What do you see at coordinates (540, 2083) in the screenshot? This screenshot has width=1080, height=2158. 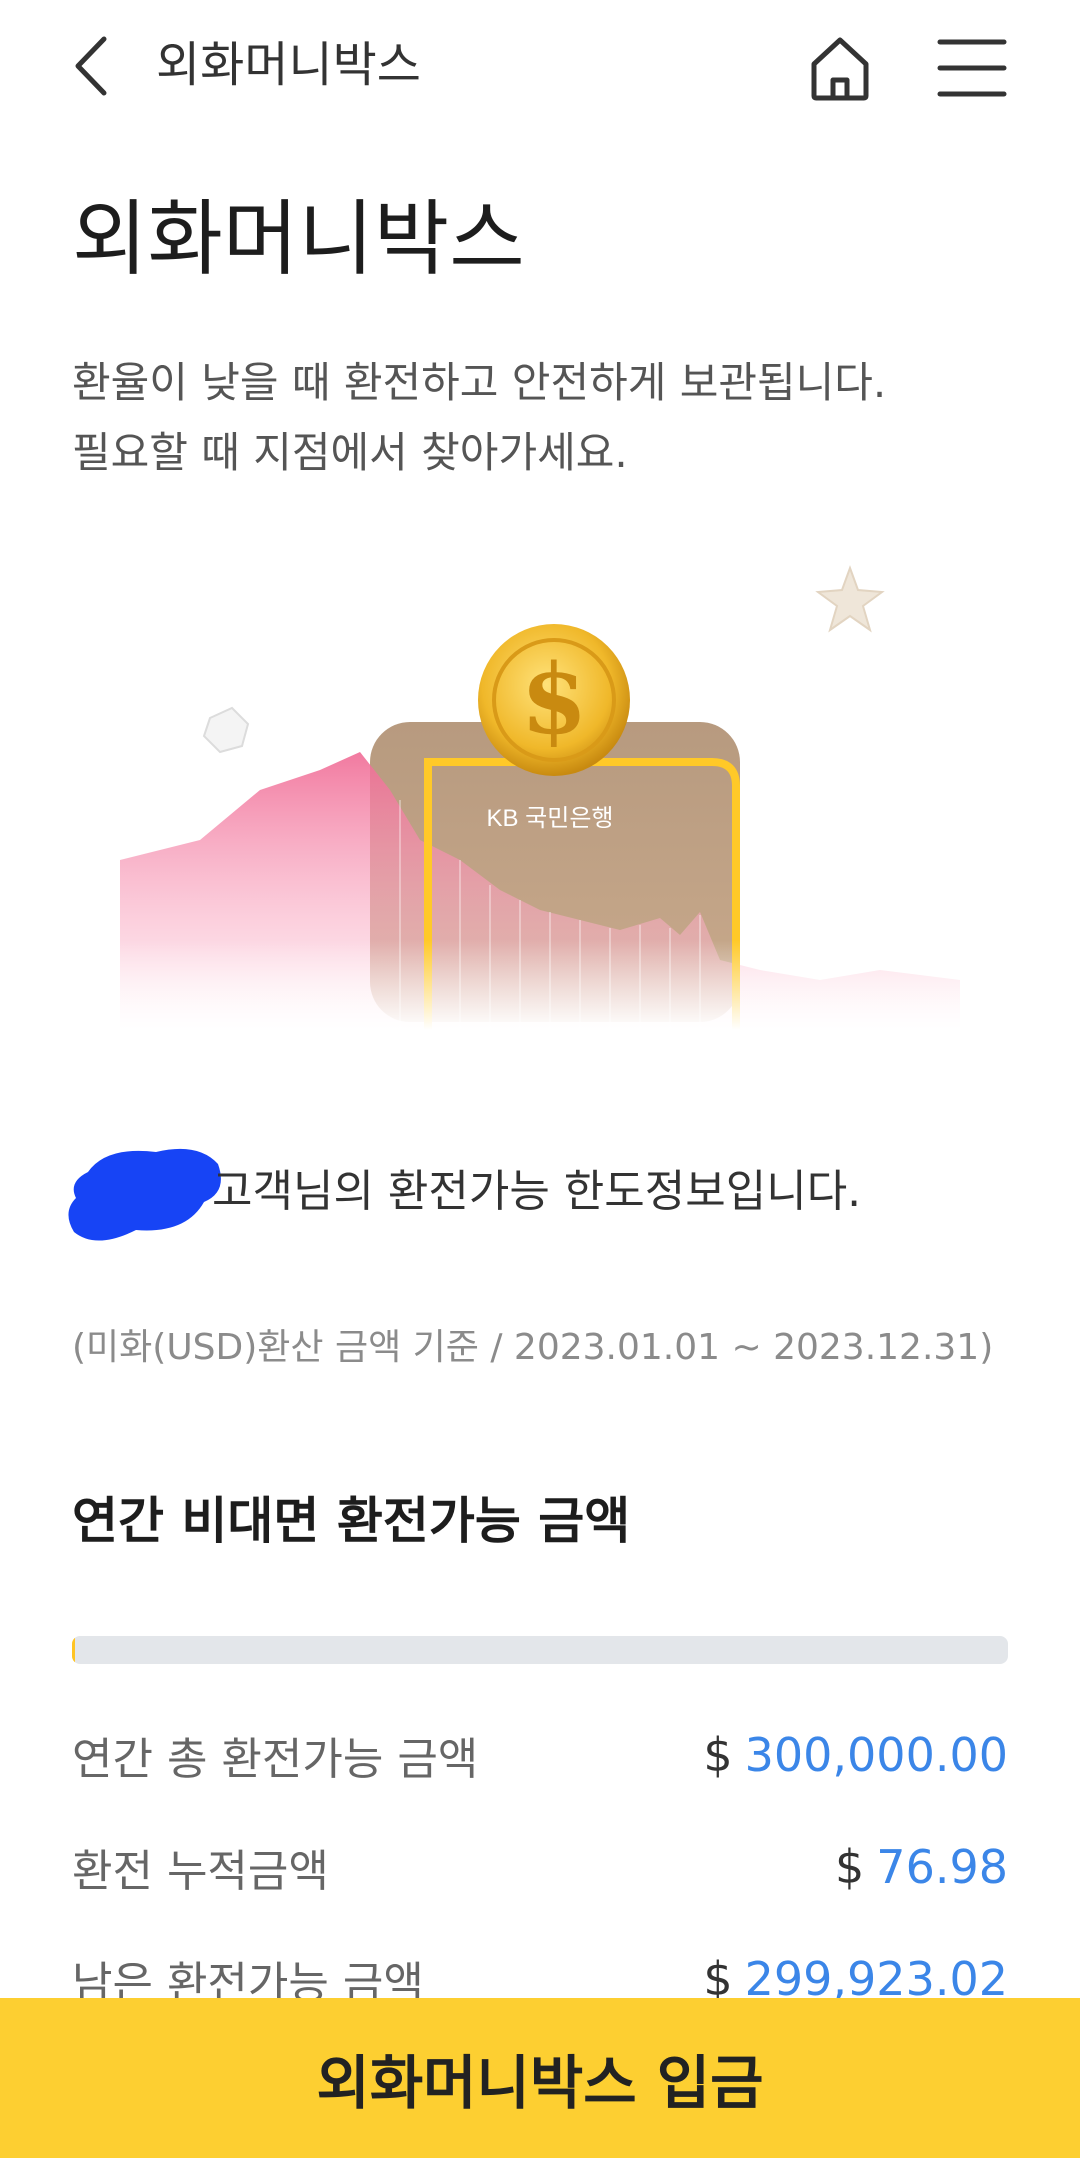 I see `deposit-button-label: 외화머니박스 입금` at bounding box center [540, 2083].